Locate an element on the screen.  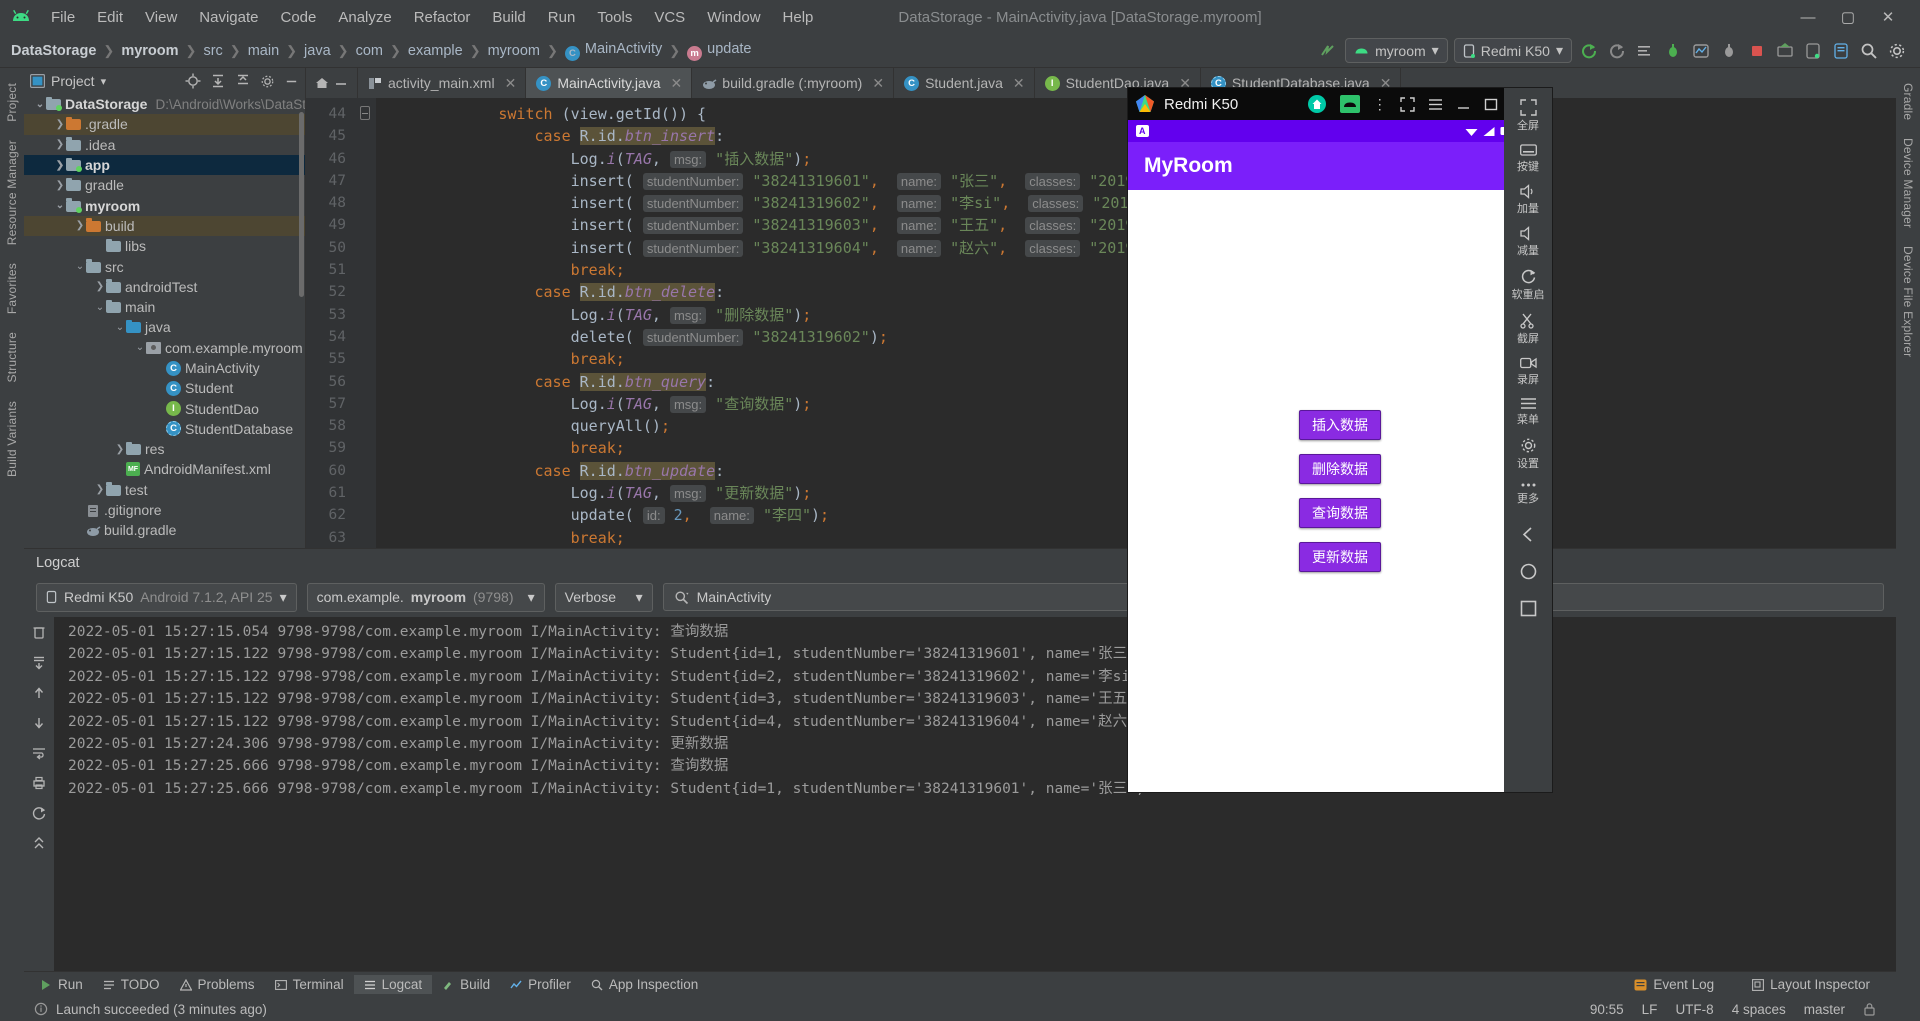
stop-icon is located at coordinates (1757, 51).